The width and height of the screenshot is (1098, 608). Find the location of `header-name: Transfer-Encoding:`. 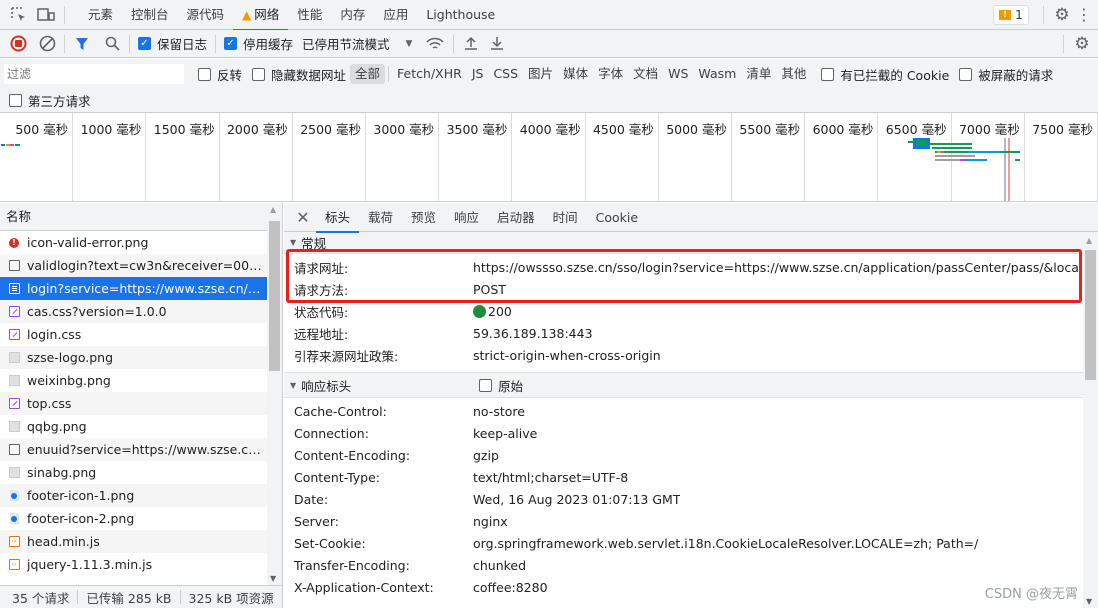

header-name: Transfer-Encoding: is located at coordinates (352, 565).